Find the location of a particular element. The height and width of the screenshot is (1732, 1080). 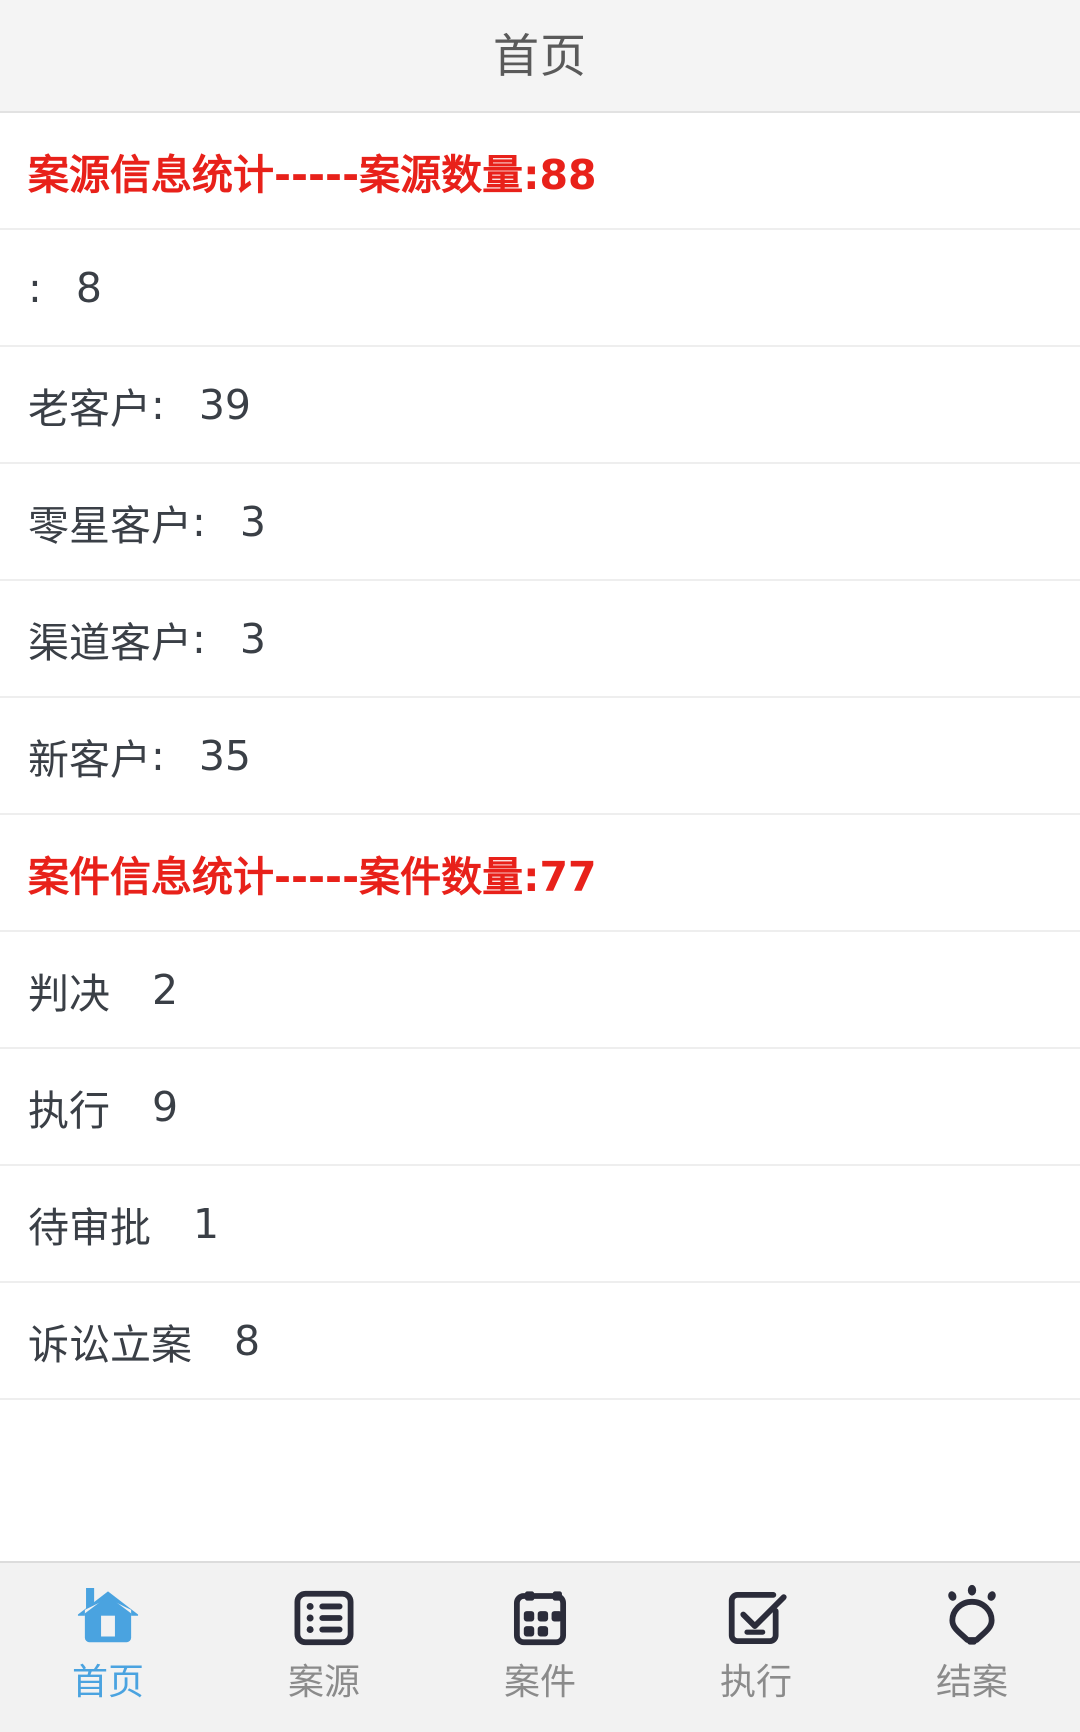

tab-lightbulb: 结案 is located at coordinates (972, 1651).